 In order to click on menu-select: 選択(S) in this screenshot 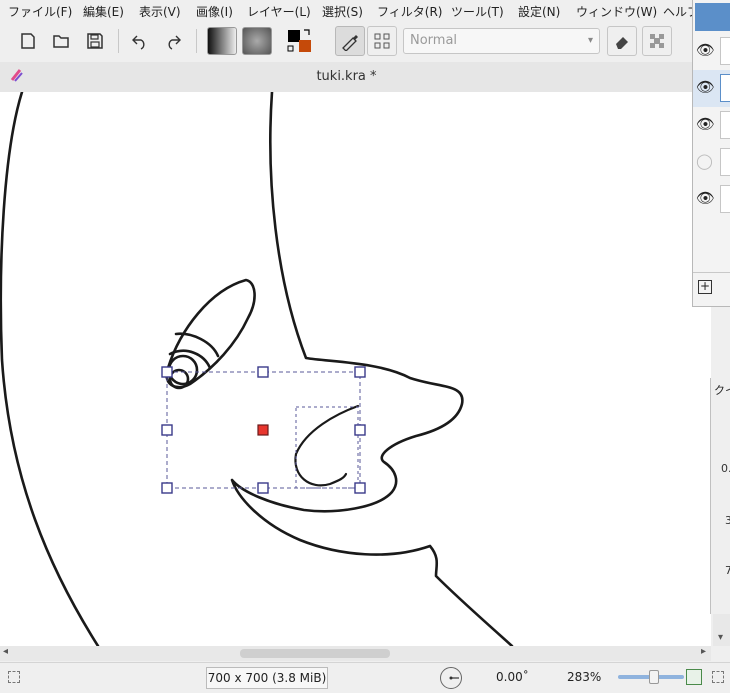, I will do `click(342, 11)`.